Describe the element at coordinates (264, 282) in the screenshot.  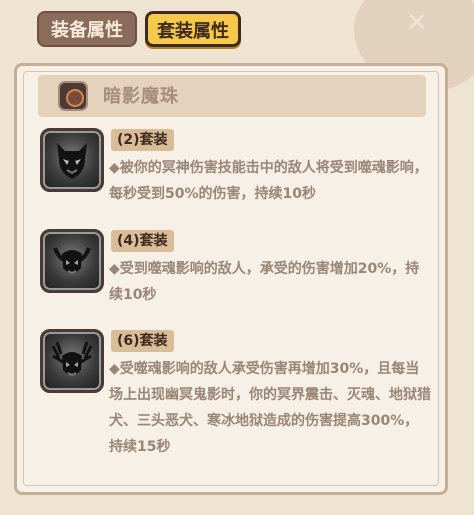
I see `set-description-4: ◆受到噬魂影响的敌人，承受的伤害增加20%，持续10秒` at that location.